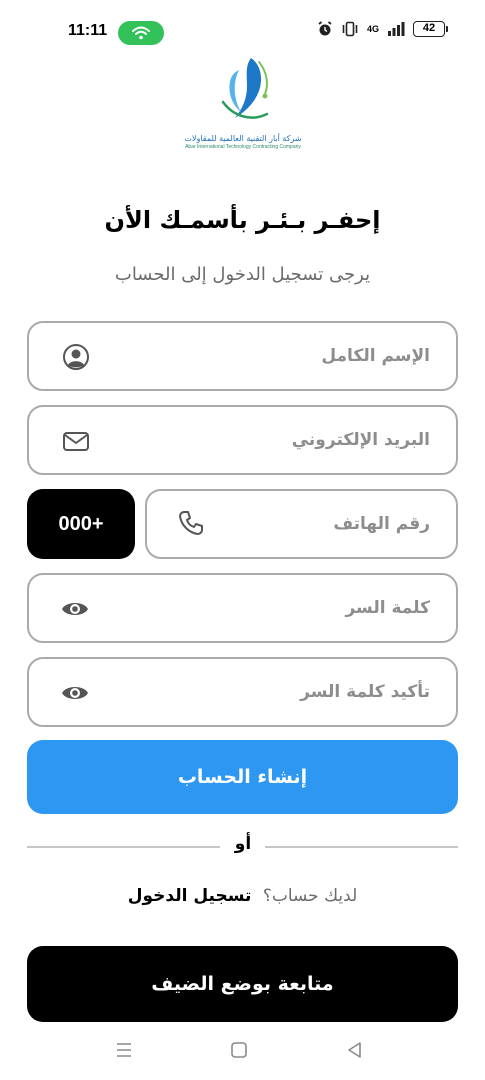 The width and height of the screenshot is (485, 1080). What do you see at coordinates (81, 524) in the screenshot?
I see `country-code-button: 000+` at bounding box center [81, 524].